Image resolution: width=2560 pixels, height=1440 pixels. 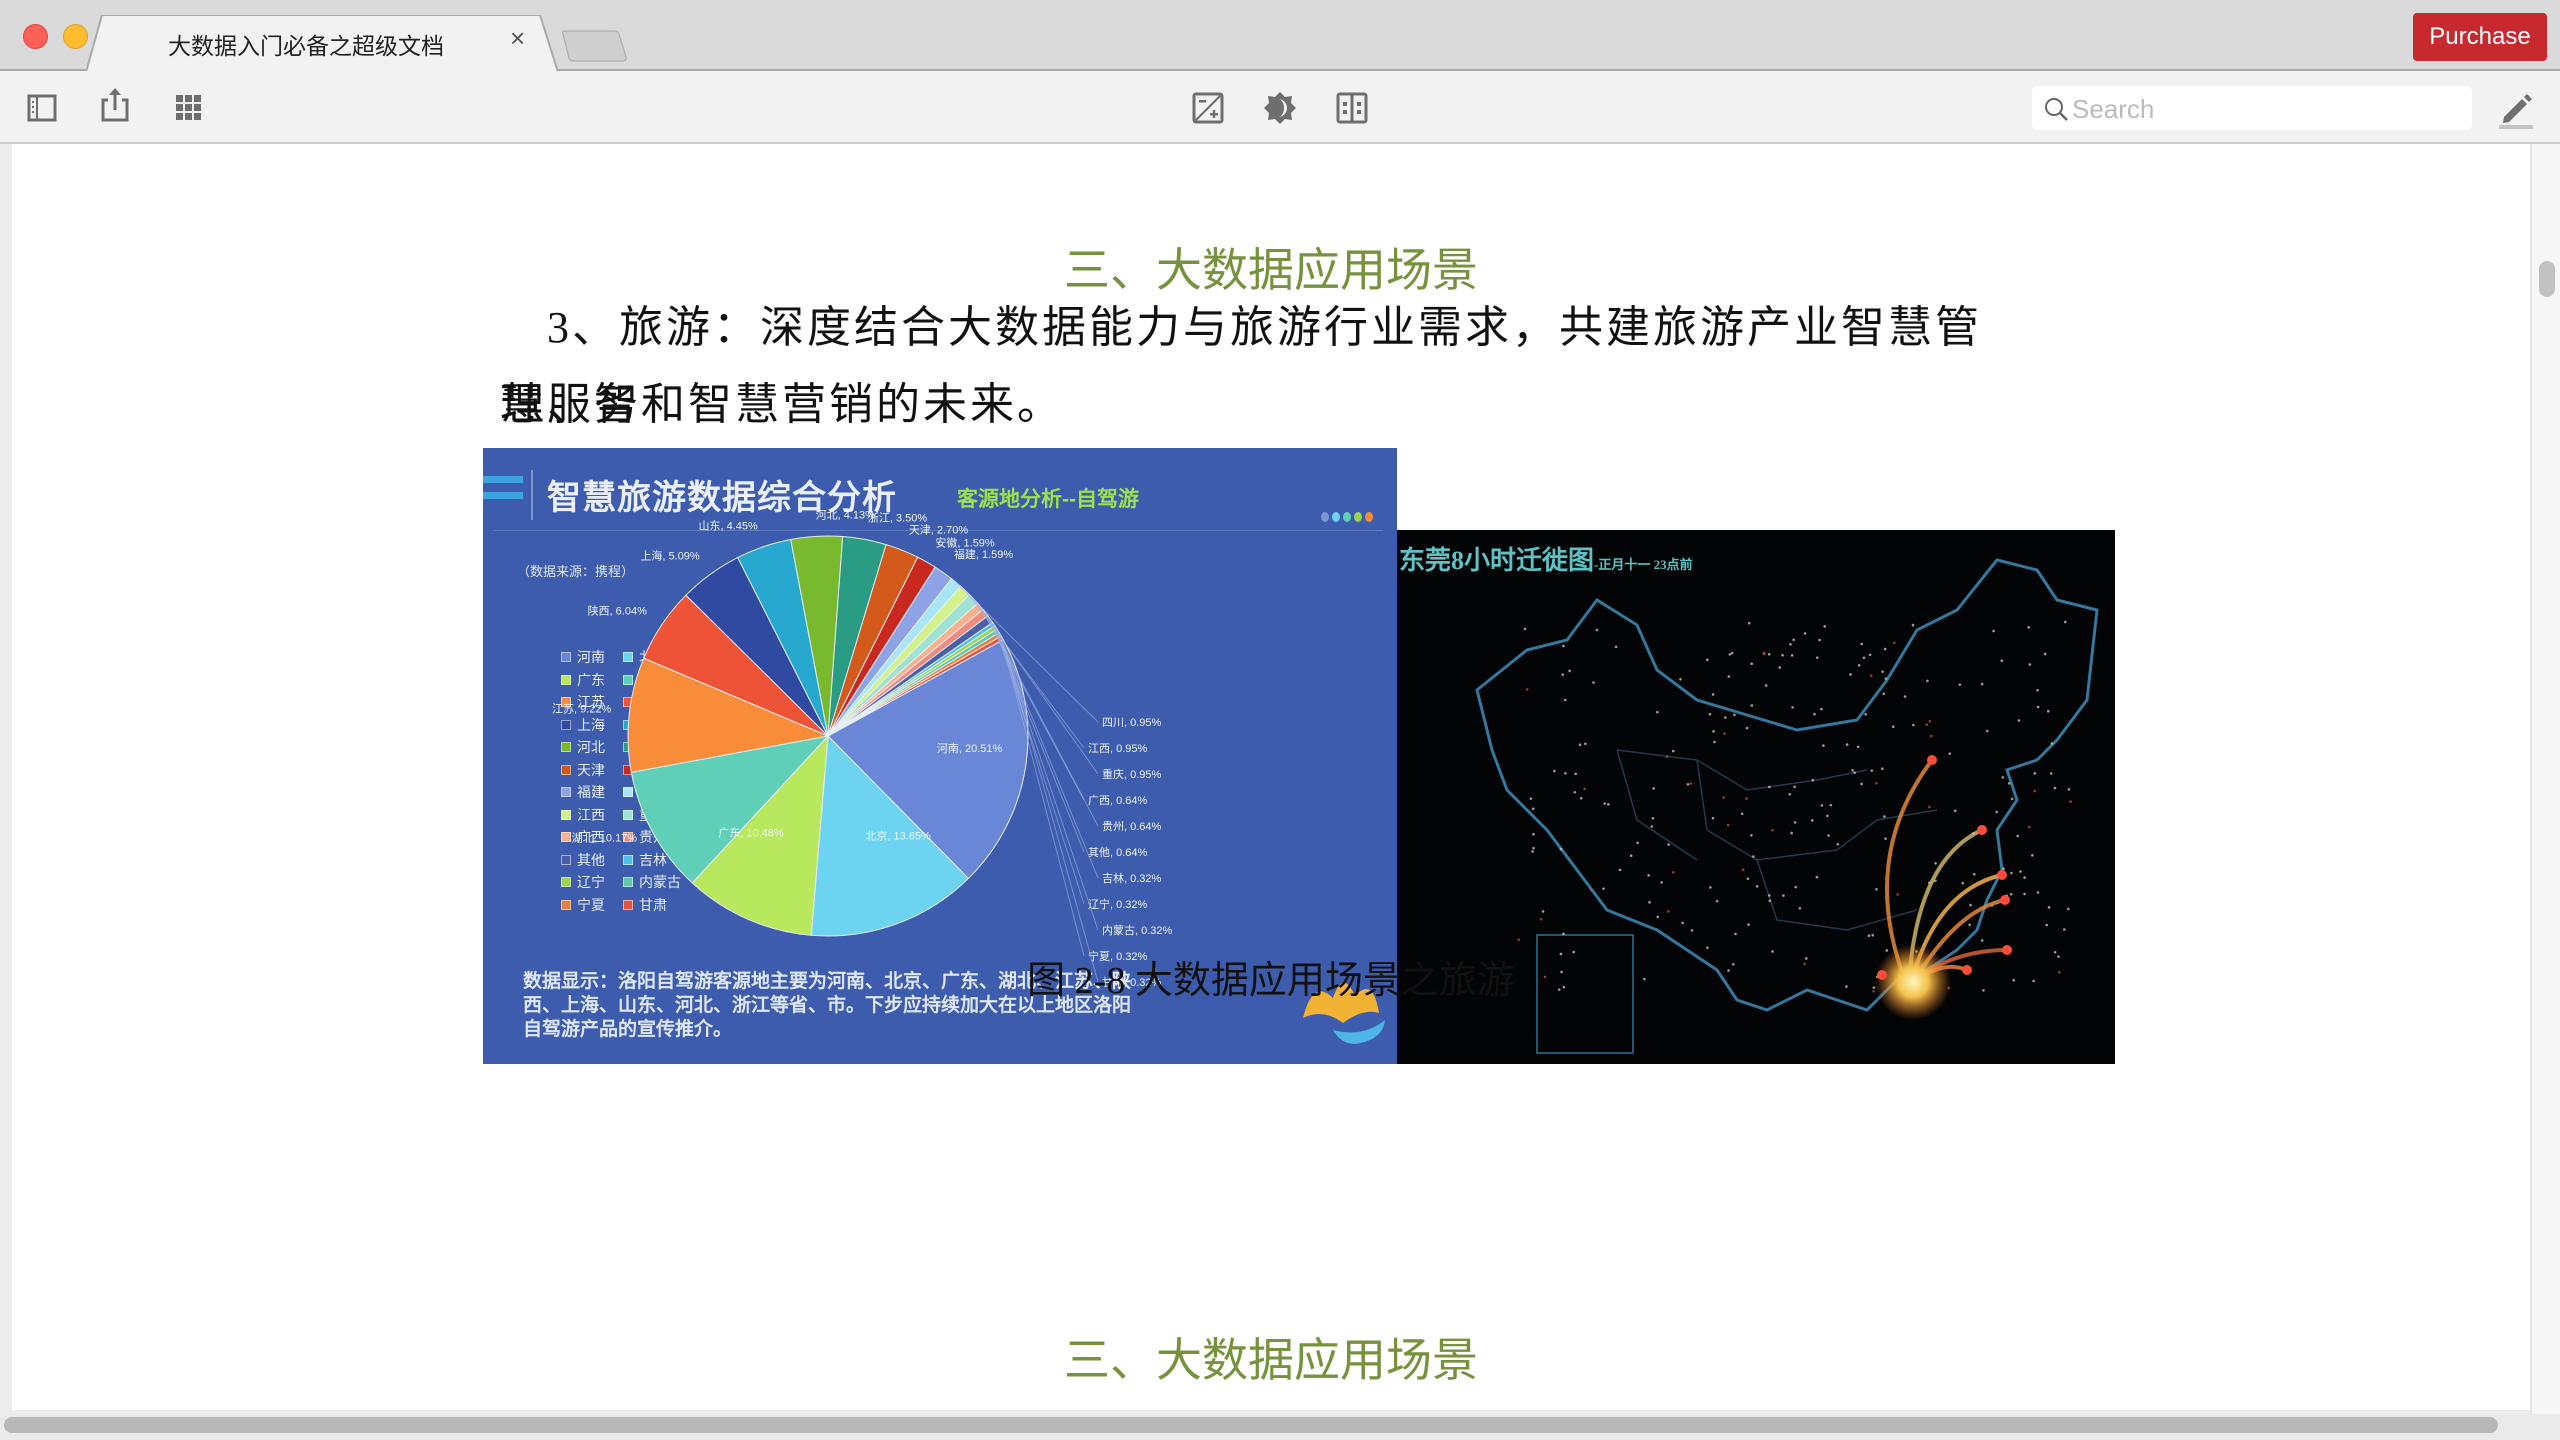 What do you see at coordinates (2480, 37) in the screenshot?
I see `purchase-button: Purchase` at bounding box center [2480, 37].